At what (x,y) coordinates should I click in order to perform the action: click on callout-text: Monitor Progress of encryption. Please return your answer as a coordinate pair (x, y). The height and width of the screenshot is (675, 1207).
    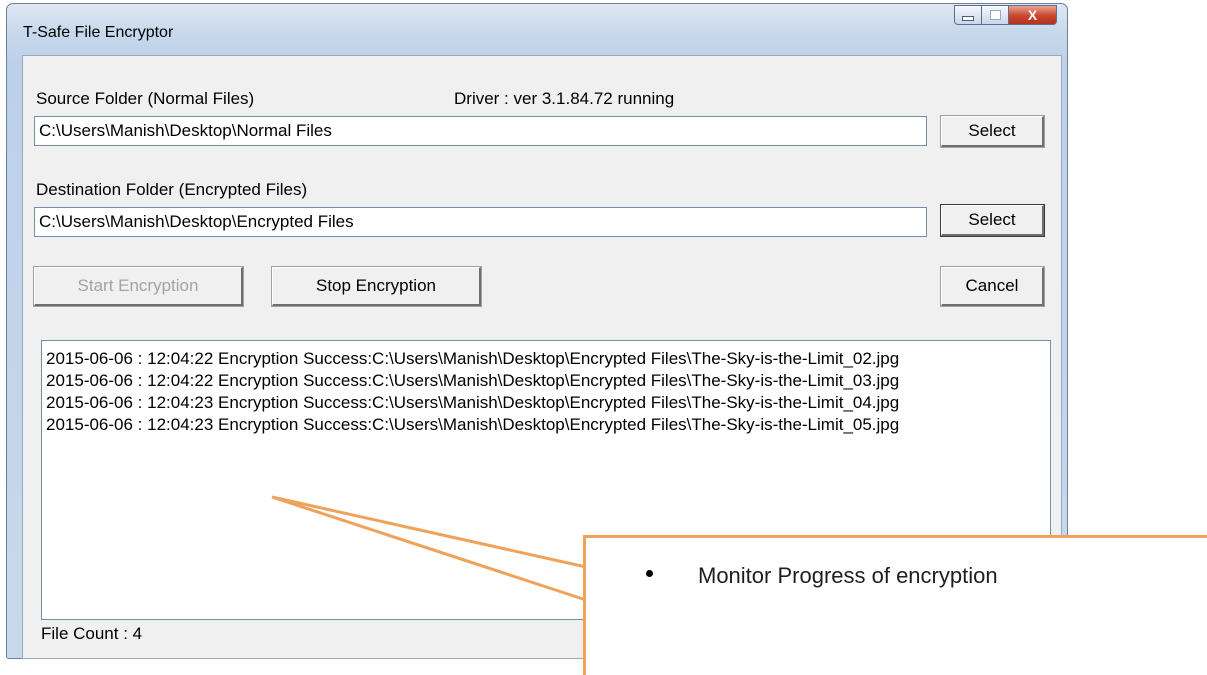
    Looking at the image, I should click on (848, 575).